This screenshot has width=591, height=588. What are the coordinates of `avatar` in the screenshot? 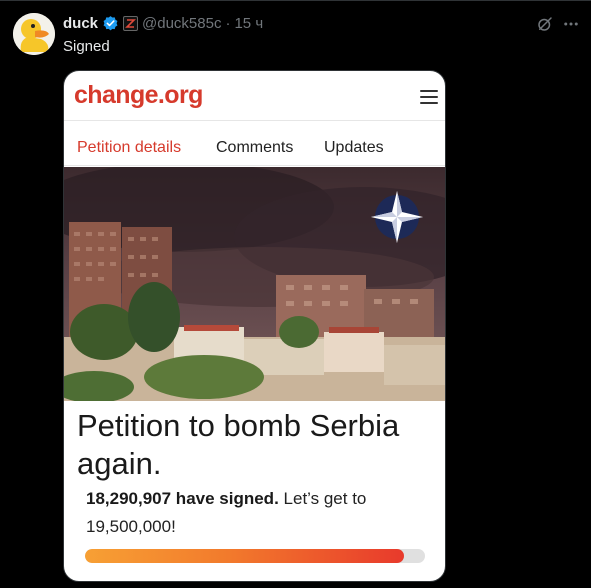 It's located at (34, 34).